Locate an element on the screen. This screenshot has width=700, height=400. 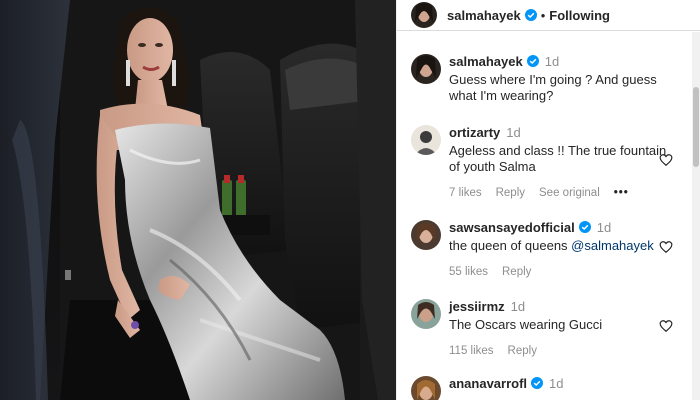
comments-scrollbar is located at coordinates (696, 216).